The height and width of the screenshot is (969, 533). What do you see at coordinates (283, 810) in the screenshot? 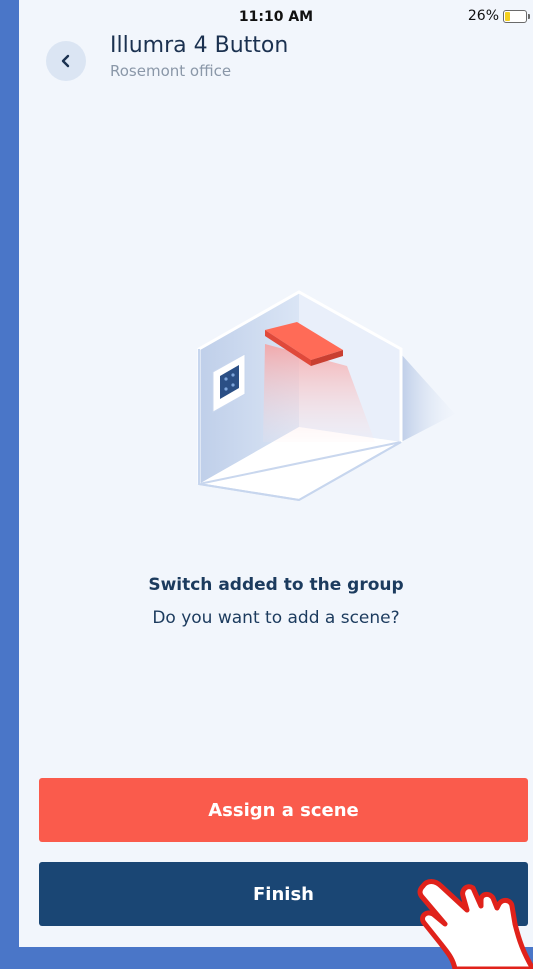
I see `assign-scene-button: Assign a scene` at bounding box center [283, 810].